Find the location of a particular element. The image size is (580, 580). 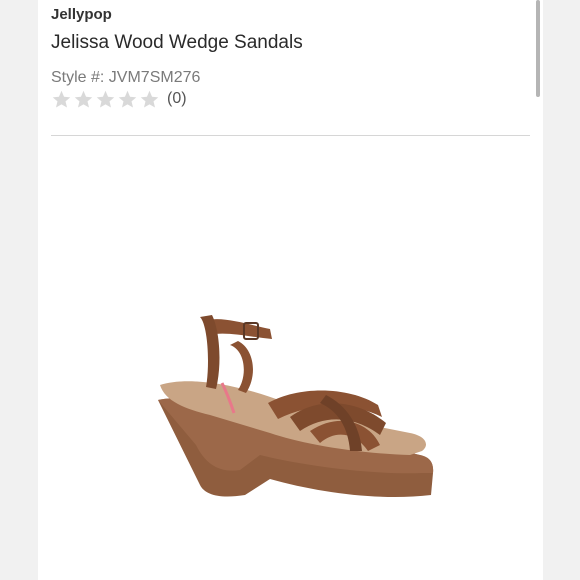

product-title: Jelissa Wood Wedge Sandals is located at coordinates (177, 42).